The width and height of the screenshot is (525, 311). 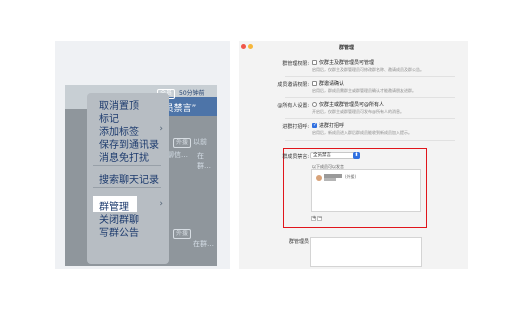 I want to click on invite-confirm-desc: 启用后，群成员需群主或群管理员确认才能邀请朋友进群。, so click(x=364, y=90).